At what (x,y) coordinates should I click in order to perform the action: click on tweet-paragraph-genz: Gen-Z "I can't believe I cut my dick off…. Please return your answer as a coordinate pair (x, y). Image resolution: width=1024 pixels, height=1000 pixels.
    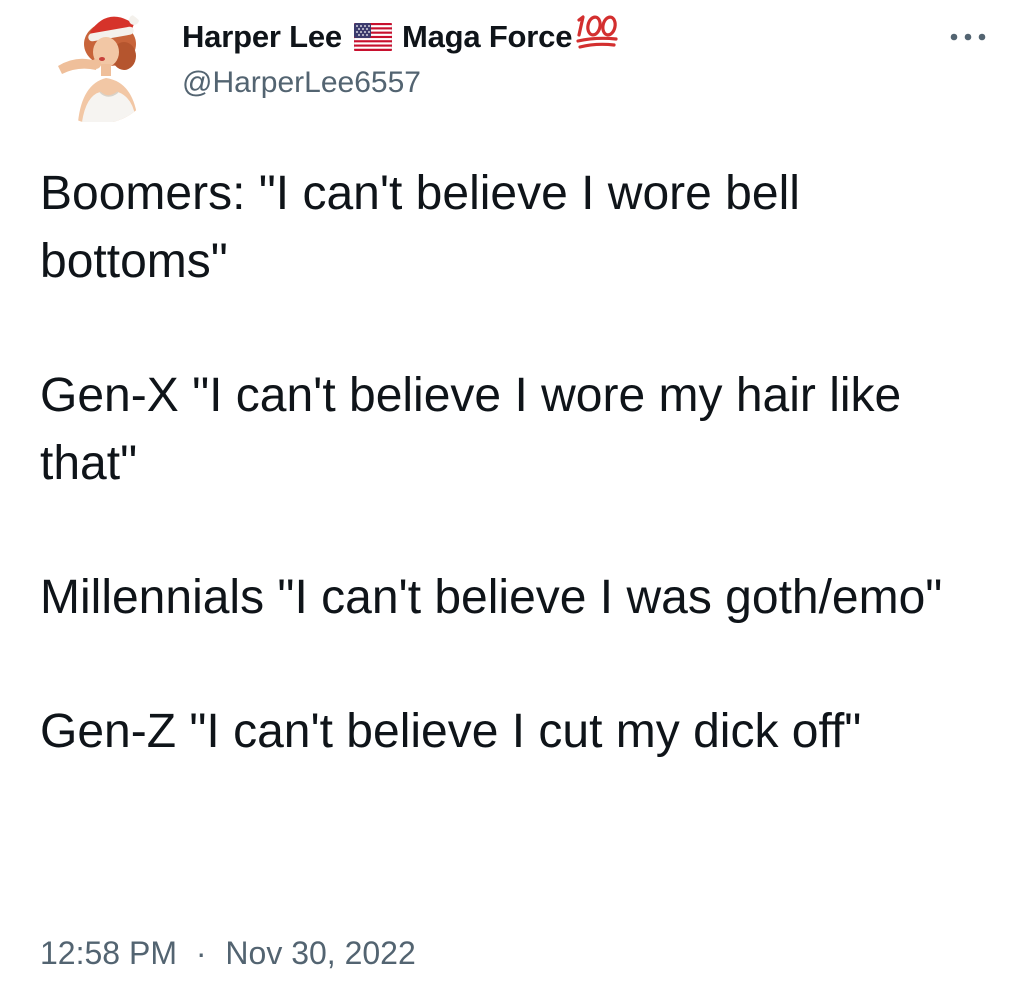
    Looking at the image, I should click on (451, 731).